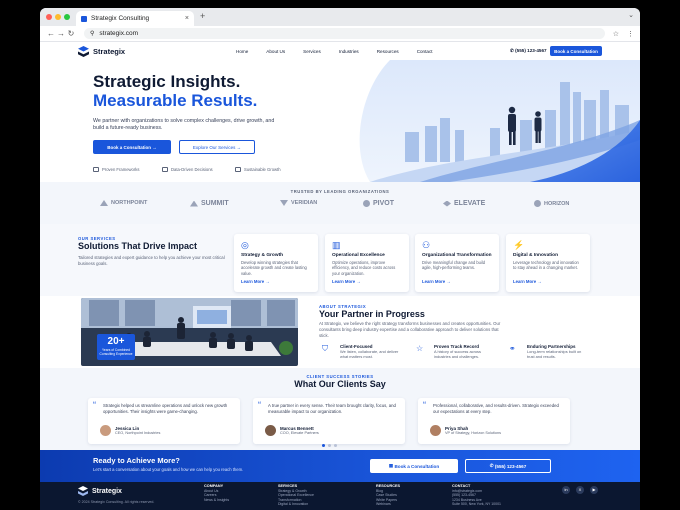 The image size is (680, 510). I want to click on nav-home: Home, so click(242, 51).